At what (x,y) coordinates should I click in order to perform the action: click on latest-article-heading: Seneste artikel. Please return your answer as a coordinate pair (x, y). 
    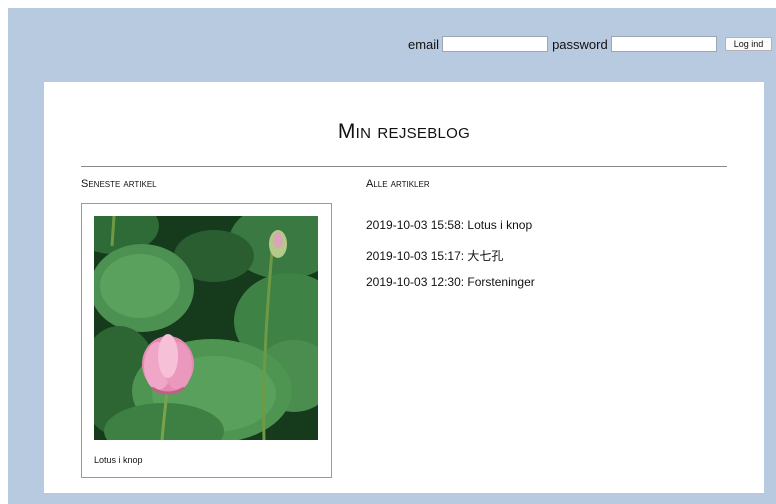
    Looking at the image, I should click on (119, 184).